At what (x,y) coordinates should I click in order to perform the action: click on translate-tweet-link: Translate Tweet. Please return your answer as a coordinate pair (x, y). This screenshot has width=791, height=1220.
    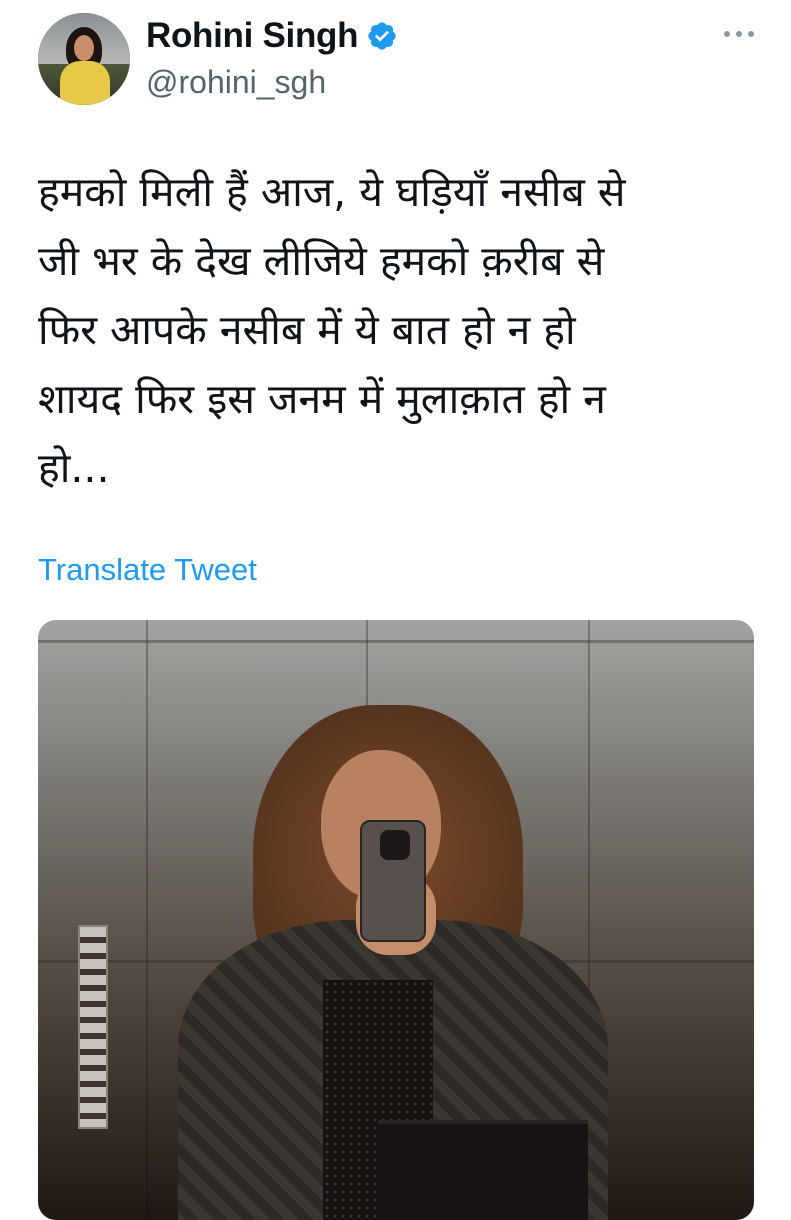
    Looking at the image, I should click on (147, 570).